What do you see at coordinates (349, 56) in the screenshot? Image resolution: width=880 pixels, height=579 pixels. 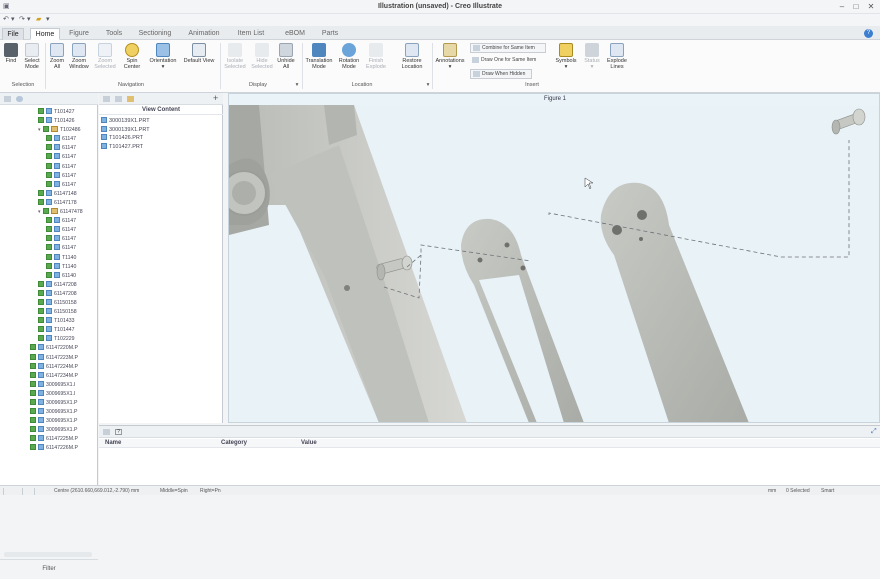 I see `rotation-mode-button: Rotation Mode` at bounding box center [349, 56].